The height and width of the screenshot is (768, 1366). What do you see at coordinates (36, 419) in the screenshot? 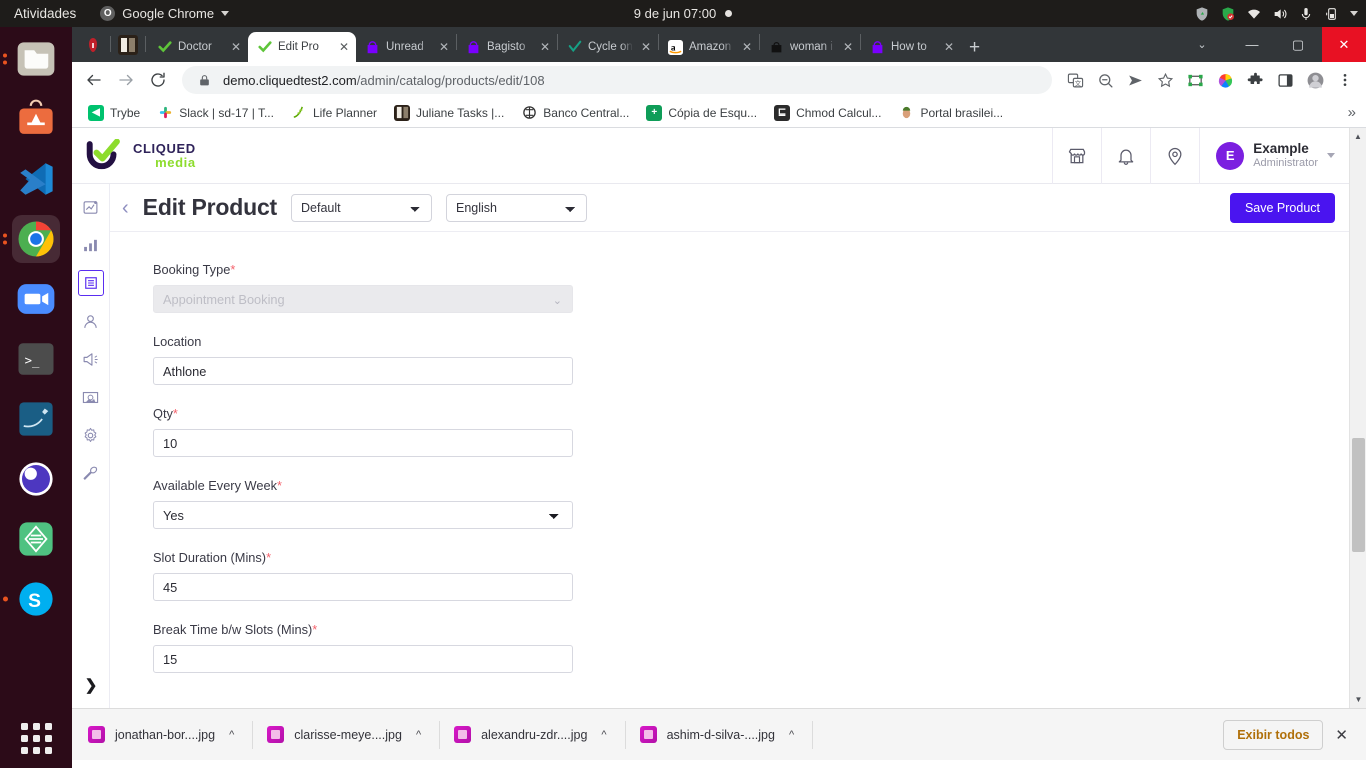
I see `dock-item-mysql-workbench` at bounding box center [36, 419].